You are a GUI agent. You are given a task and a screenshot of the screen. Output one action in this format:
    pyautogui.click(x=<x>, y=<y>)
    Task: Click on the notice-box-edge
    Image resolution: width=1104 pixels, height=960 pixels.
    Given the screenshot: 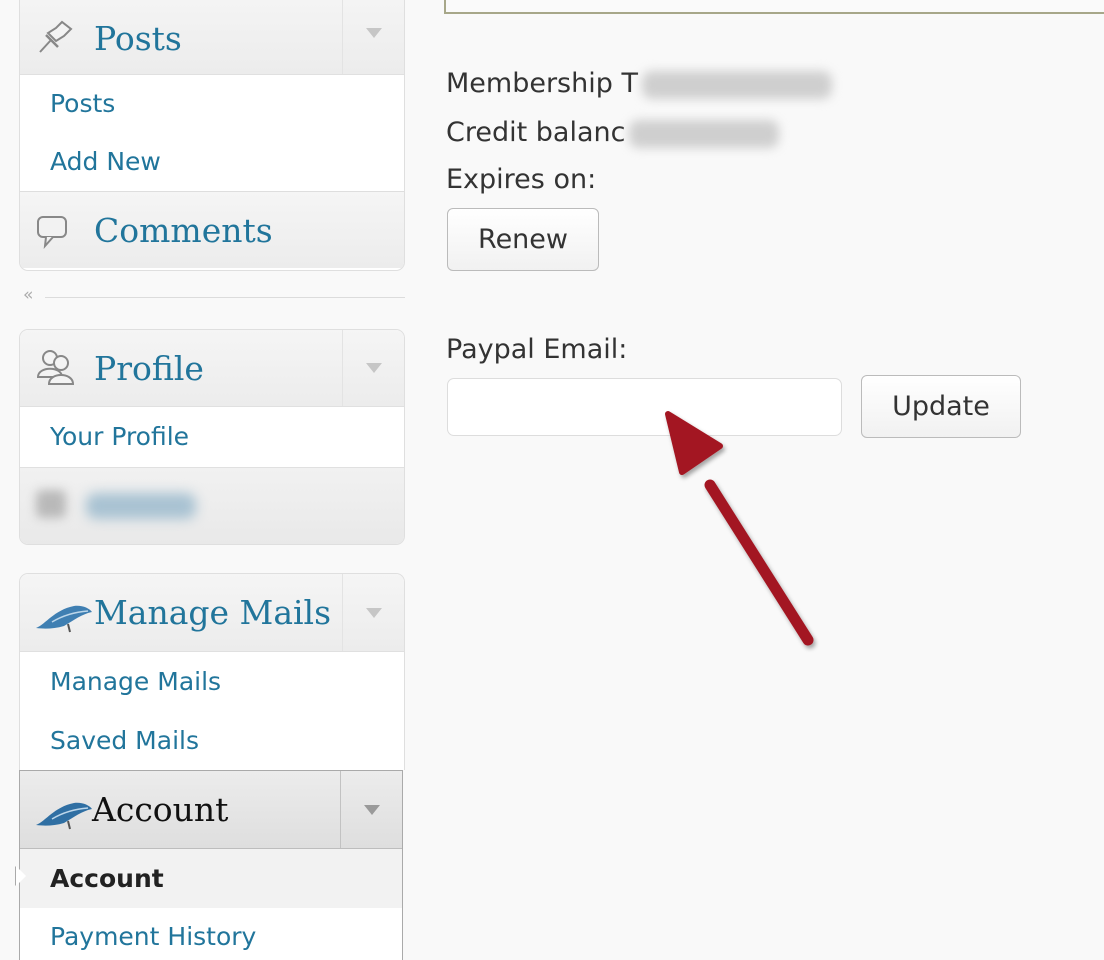 What is the action you would take?
    pyautogui.click(x=774, y=7)
    